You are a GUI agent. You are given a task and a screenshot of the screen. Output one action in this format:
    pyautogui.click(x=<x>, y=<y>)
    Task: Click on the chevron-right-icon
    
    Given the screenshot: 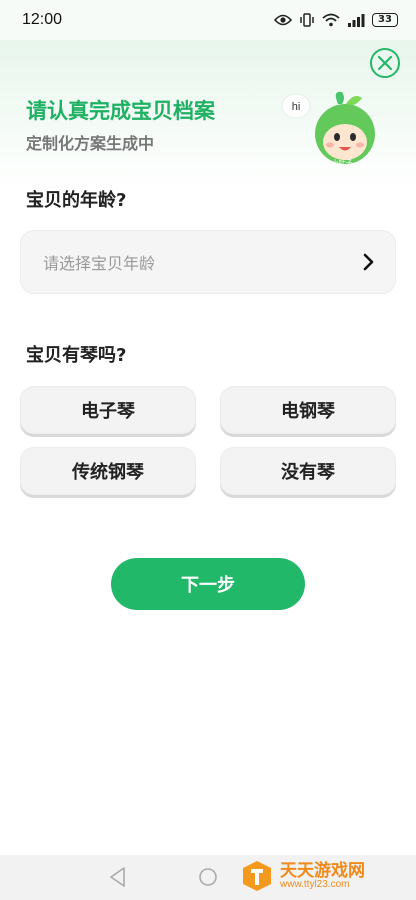 What is the action you would take?
    pyautogui.click(x=368, y=262)
    